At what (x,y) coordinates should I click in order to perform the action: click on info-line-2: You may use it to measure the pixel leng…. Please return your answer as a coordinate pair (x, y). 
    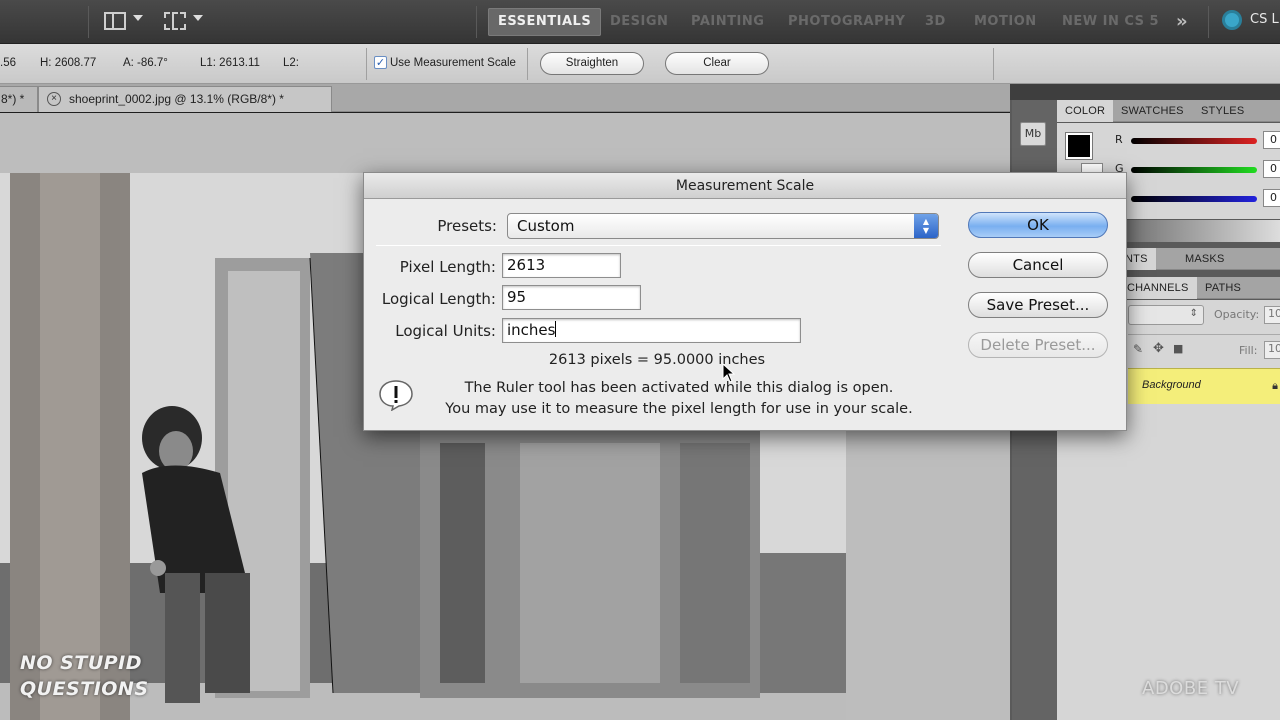
    Looking at the image, I should click on (679, 409).